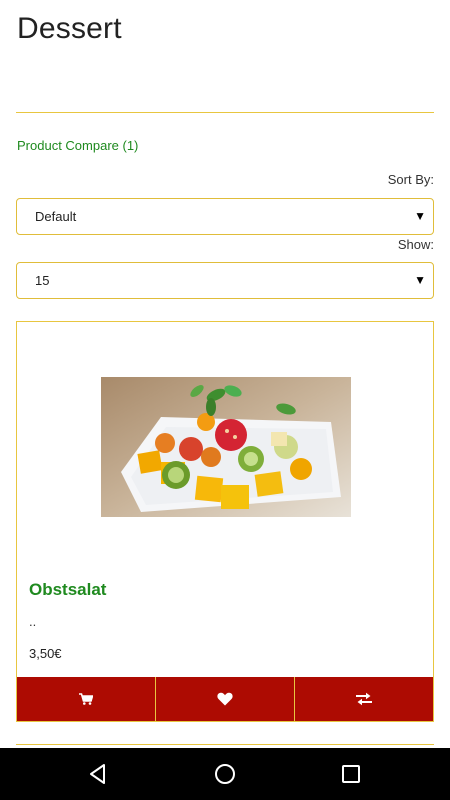 The width and height of the screenshot is (450, 800). What do you see at coordinates (33, 621) in the screenshot?
I see `product-description: ..` at bounding box center [33, 621].